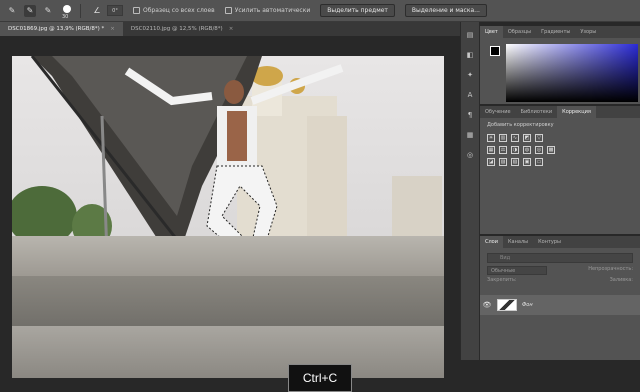 This screenshot has width=640, height=392. What do you see at coordinates (30, 10) in the screenshot?
I see `quick-selection-add-icon: ✎` at bounding box center [30, 10].